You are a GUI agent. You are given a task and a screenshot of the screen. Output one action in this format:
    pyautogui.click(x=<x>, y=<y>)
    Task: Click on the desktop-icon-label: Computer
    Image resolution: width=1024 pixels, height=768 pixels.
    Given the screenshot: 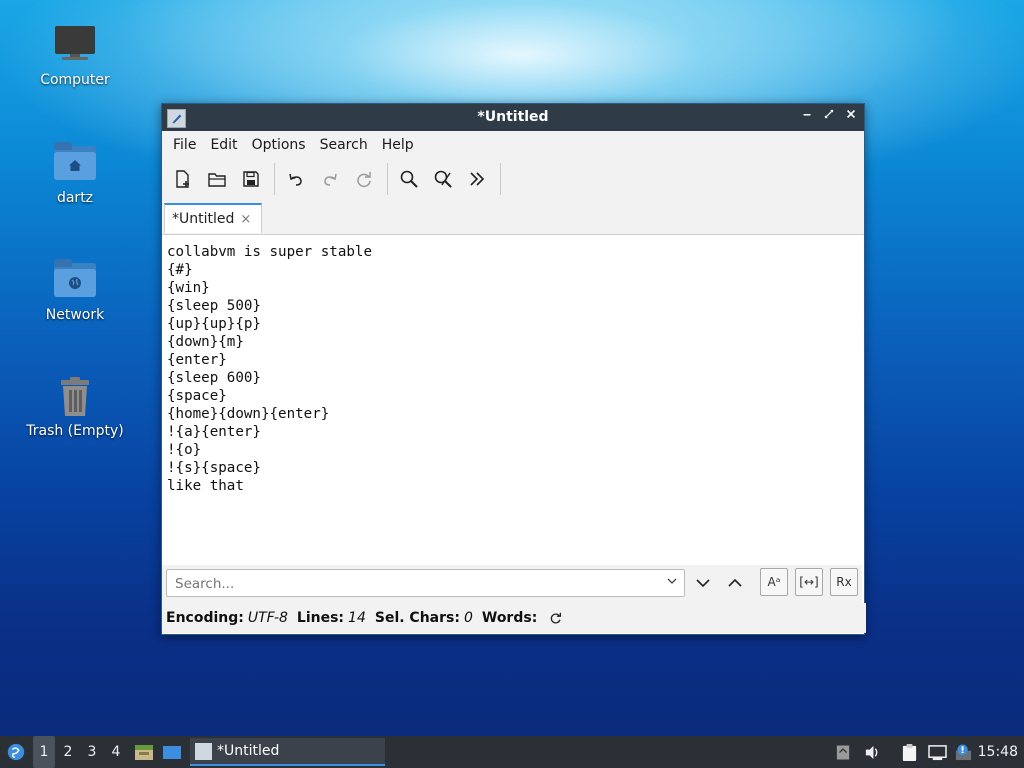 What is the action you would take?
    pyautogui.click(x=75, y=80)
    